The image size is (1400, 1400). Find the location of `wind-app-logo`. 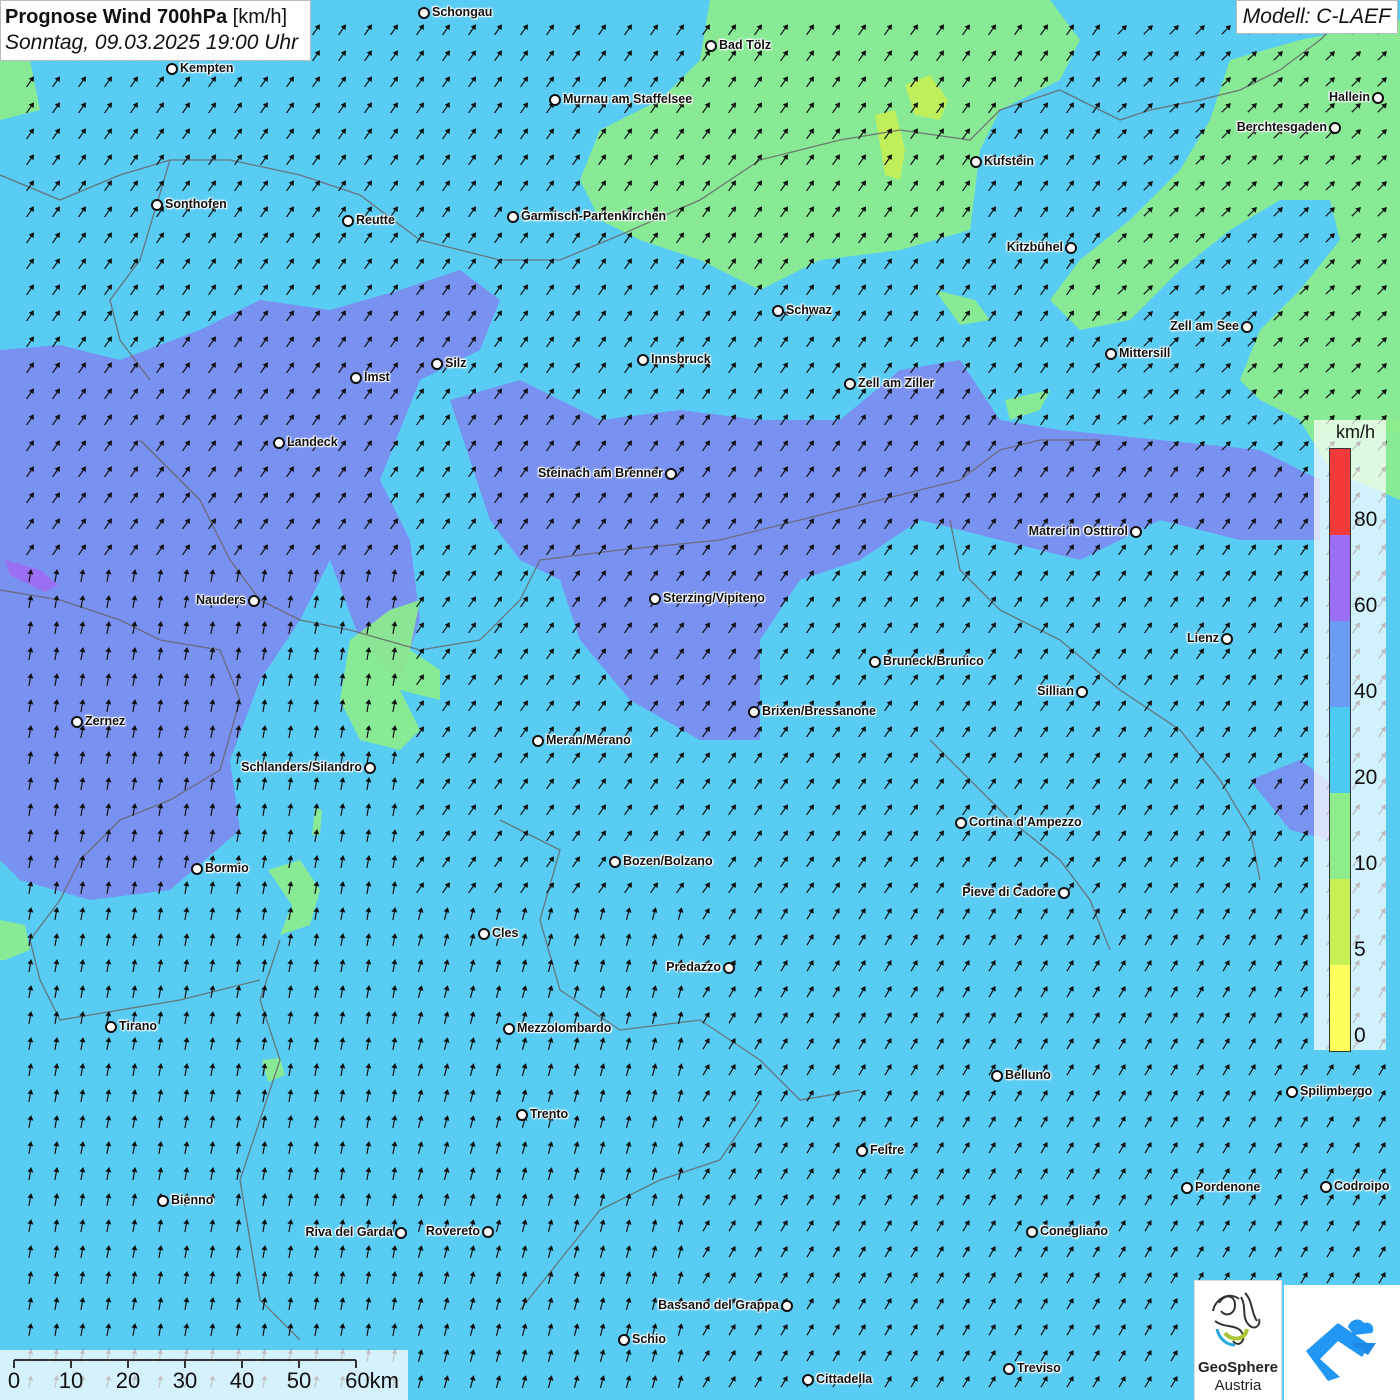

wind-app-logo is located at coordinates (1342, 1342).